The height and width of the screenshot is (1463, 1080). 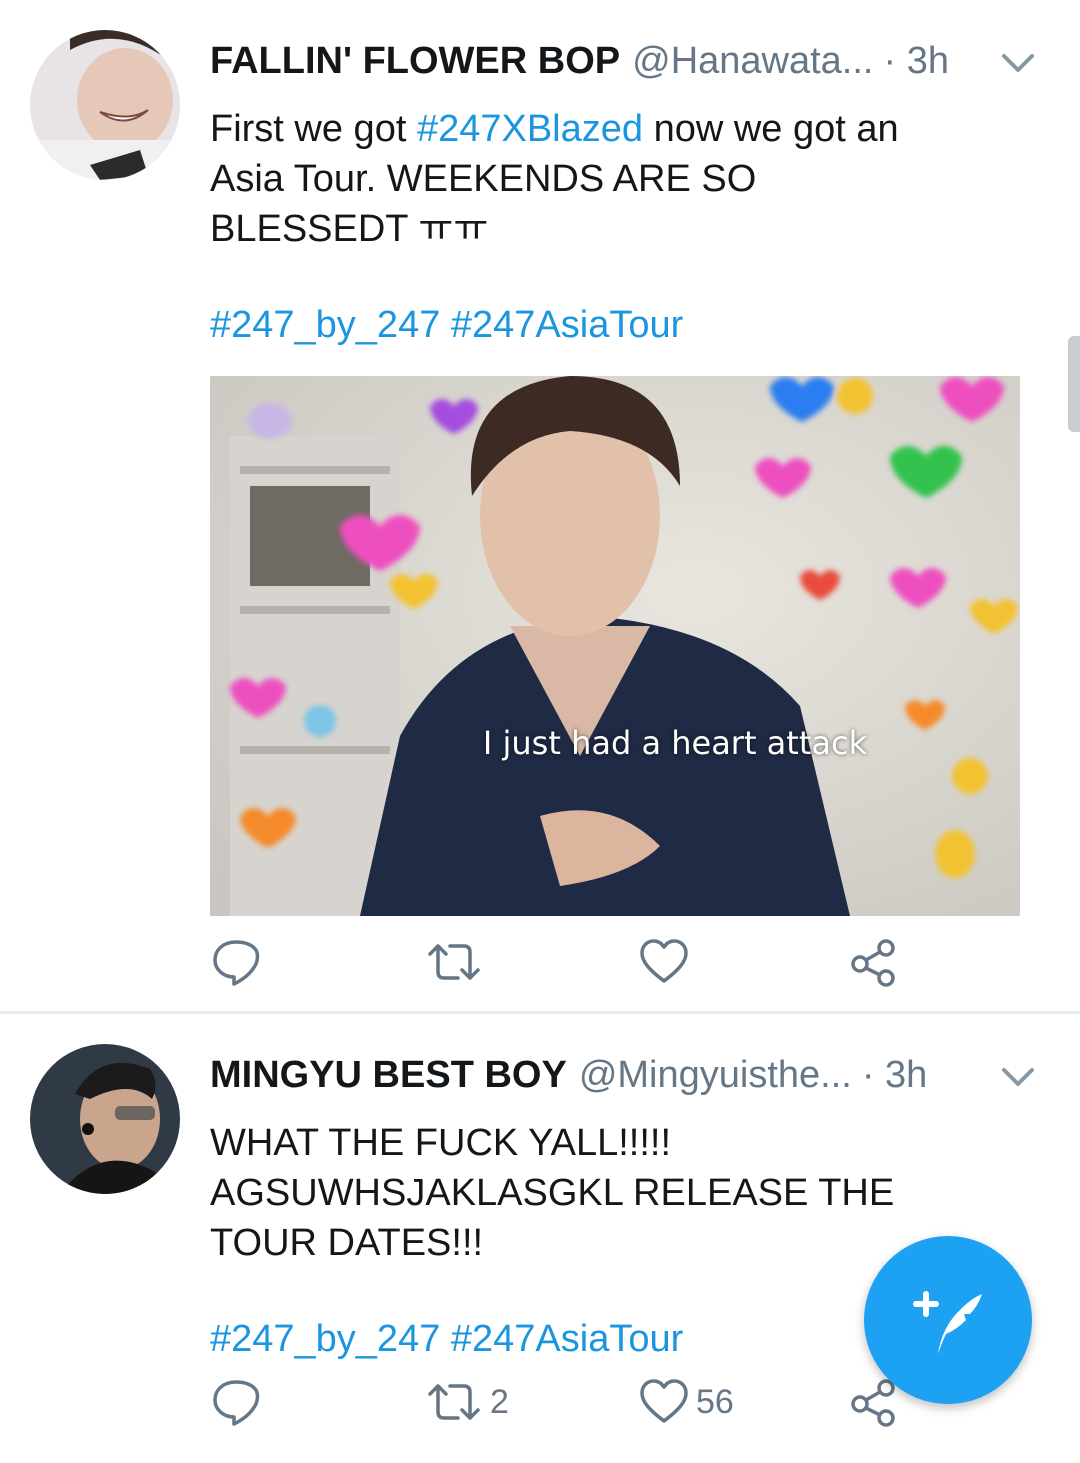 What do you see at coordinates (1074, 384) in the screenshot?
I see `scrollbar-thumb` at bounding box center [1074, 384].